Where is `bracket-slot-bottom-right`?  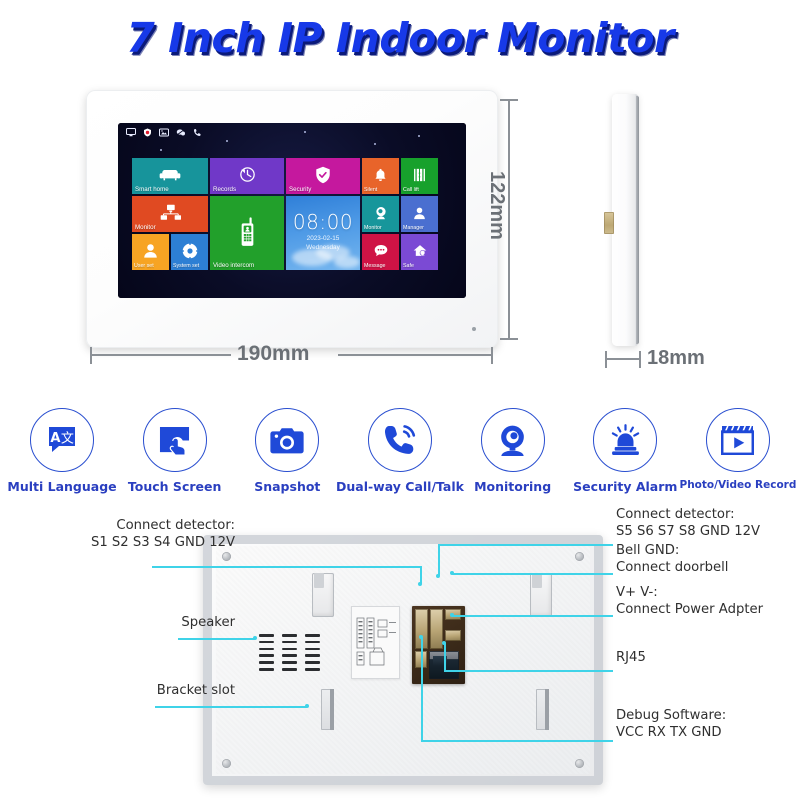 bracket-slot-bottom-right is located at coordinates (542, 709).